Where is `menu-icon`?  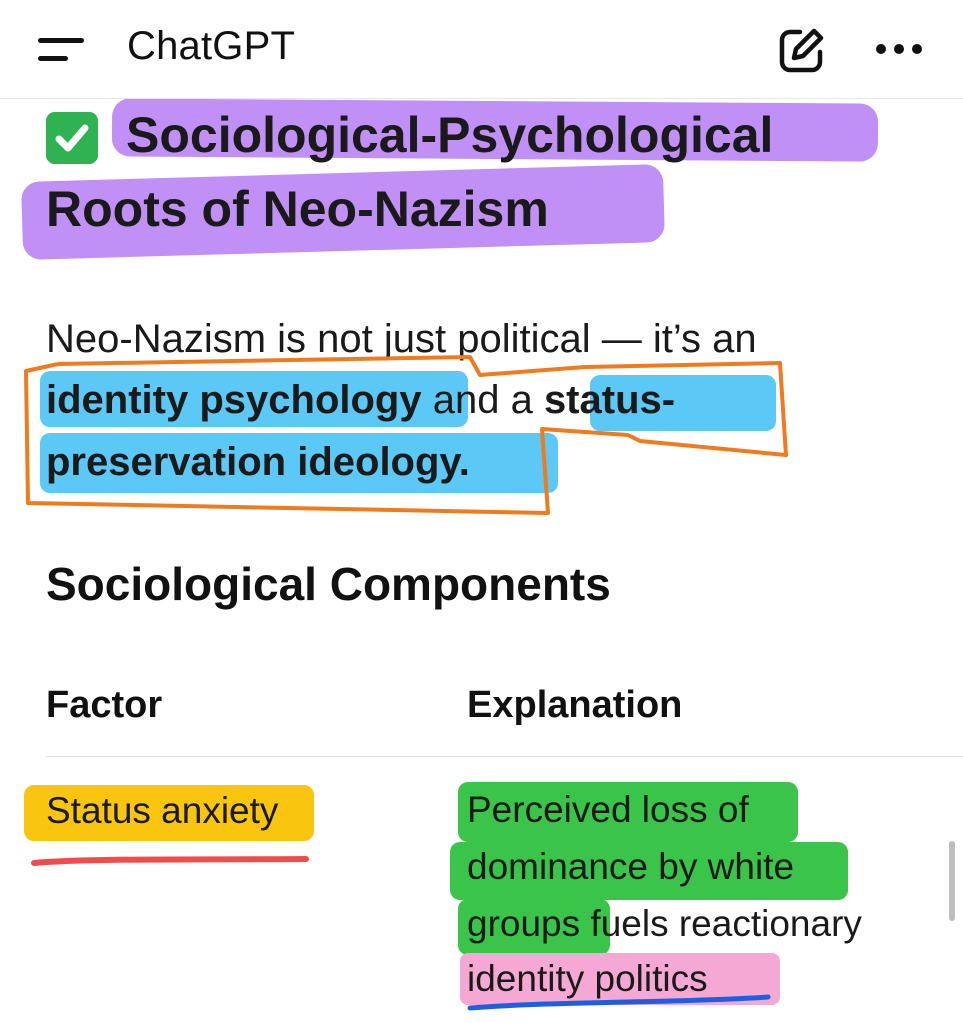
menu-icon is located at coordinates (62, 50).